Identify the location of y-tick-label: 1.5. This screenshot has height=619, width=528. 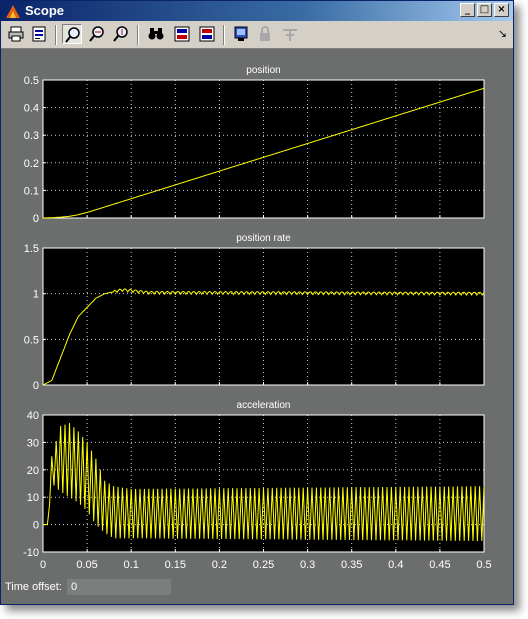
(31, 249).